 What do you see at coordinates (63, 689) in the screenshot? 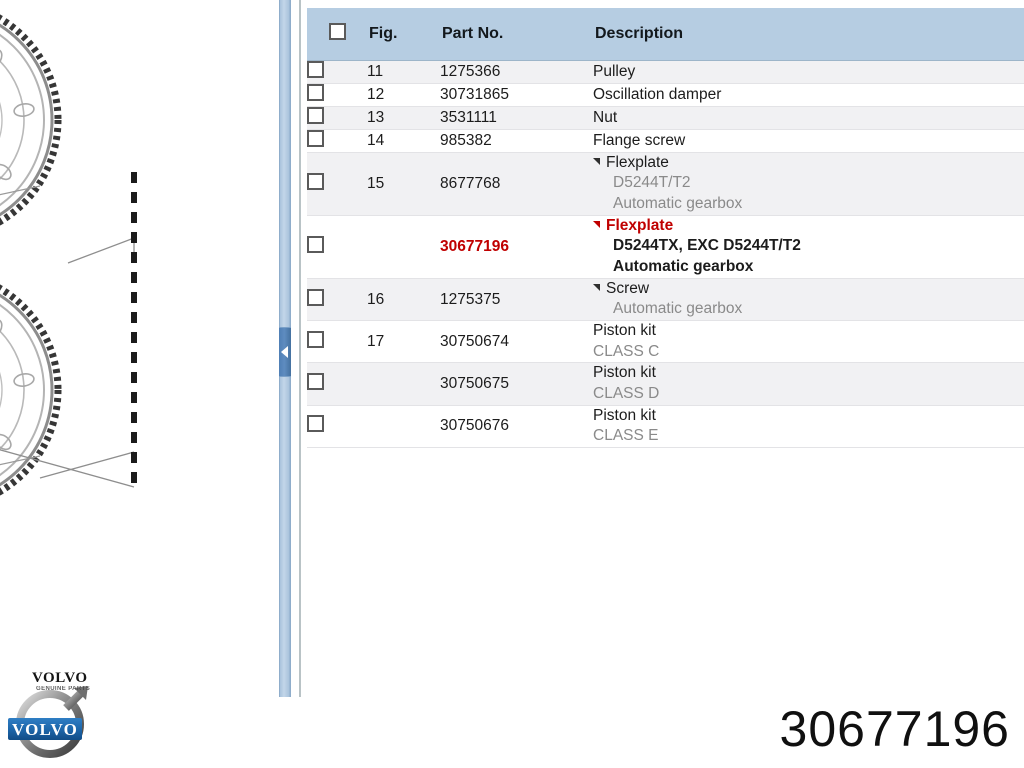
I see `volvo-sub-wordmark: GENUINE PARTS` at bounding box center [63, 689].